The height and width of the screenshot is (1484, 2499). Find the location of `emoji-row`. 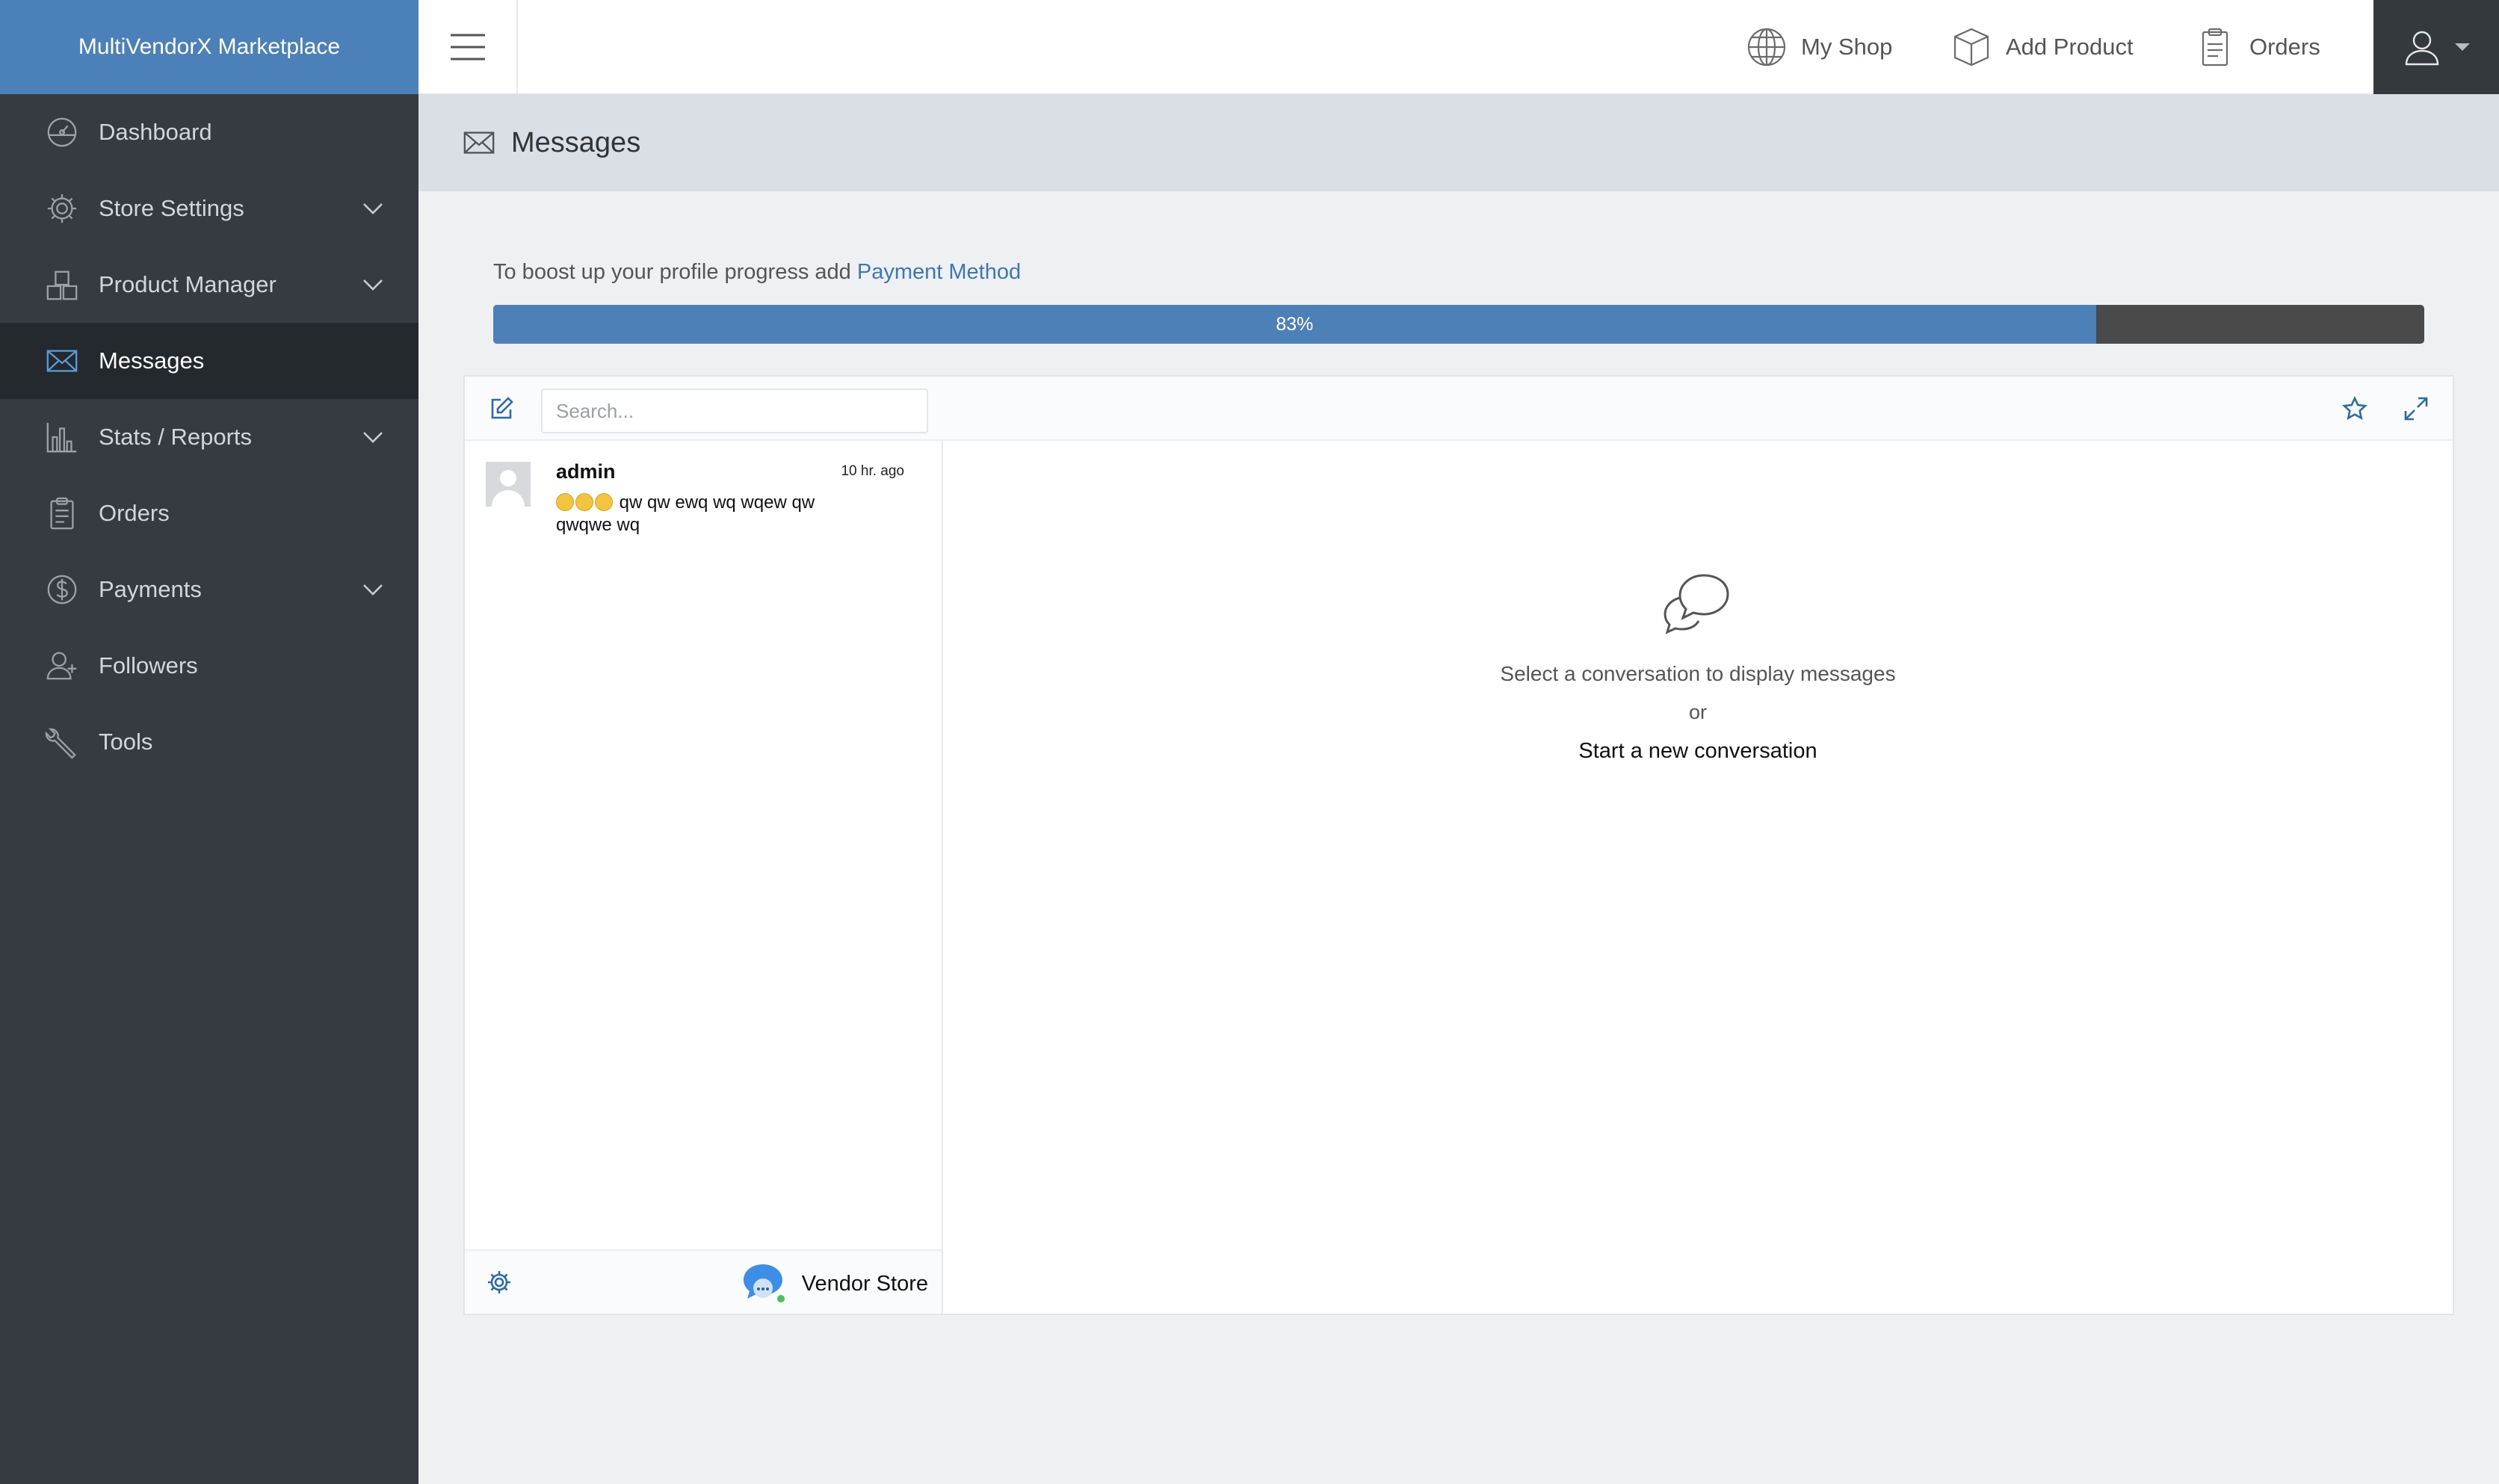

emoji-row is located at coordinates (585, 503).